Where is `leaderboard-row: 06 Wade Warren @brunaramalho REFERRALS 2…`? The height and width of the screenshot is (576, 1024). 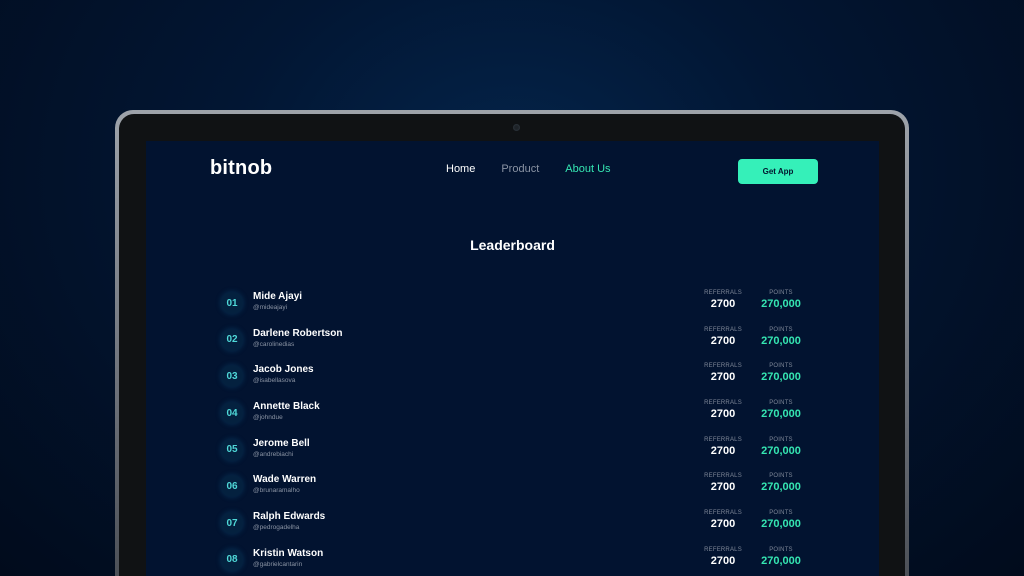 leaderboard-row: 06 Wade Warren @brunaramalho REFERRALS 2… is located at coordinates (516, 491).